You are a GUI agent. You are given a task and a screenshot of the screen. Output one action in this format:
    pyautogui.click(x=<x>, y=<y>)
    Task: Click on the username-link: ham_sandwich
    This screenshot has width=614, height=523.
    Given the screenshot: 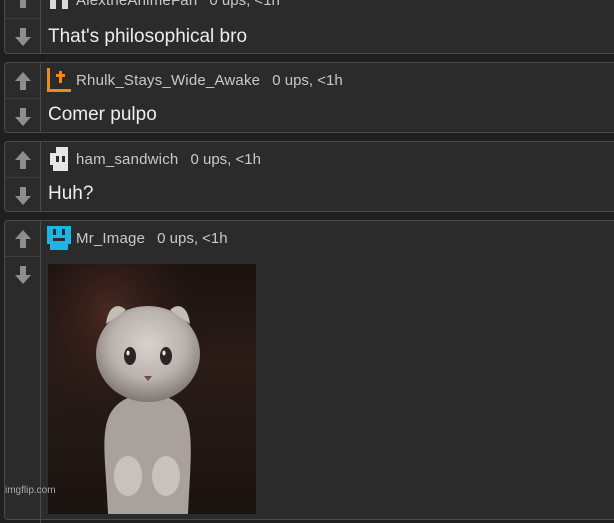 What is the action you would take?
    pyautogui.click(x=127, y=159)
    